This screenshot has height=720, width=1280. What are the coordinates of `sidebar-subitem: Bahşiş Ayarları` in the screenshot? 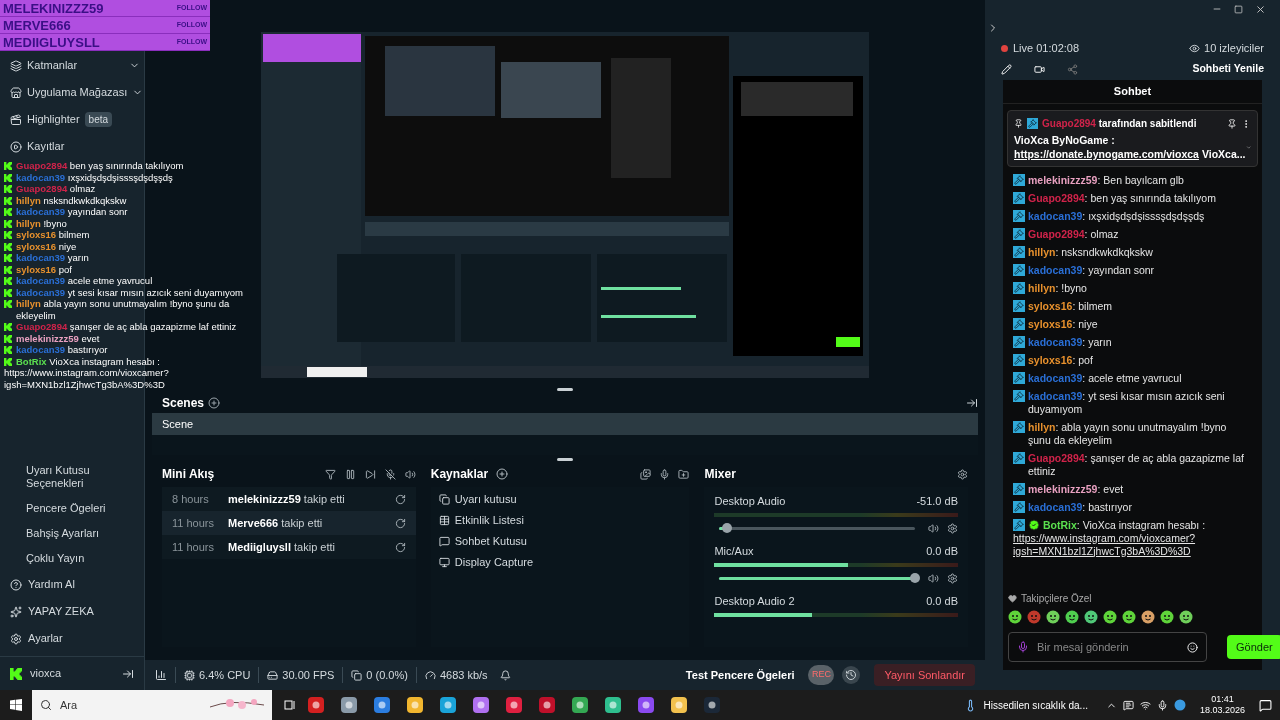 It's located at (72, 533).